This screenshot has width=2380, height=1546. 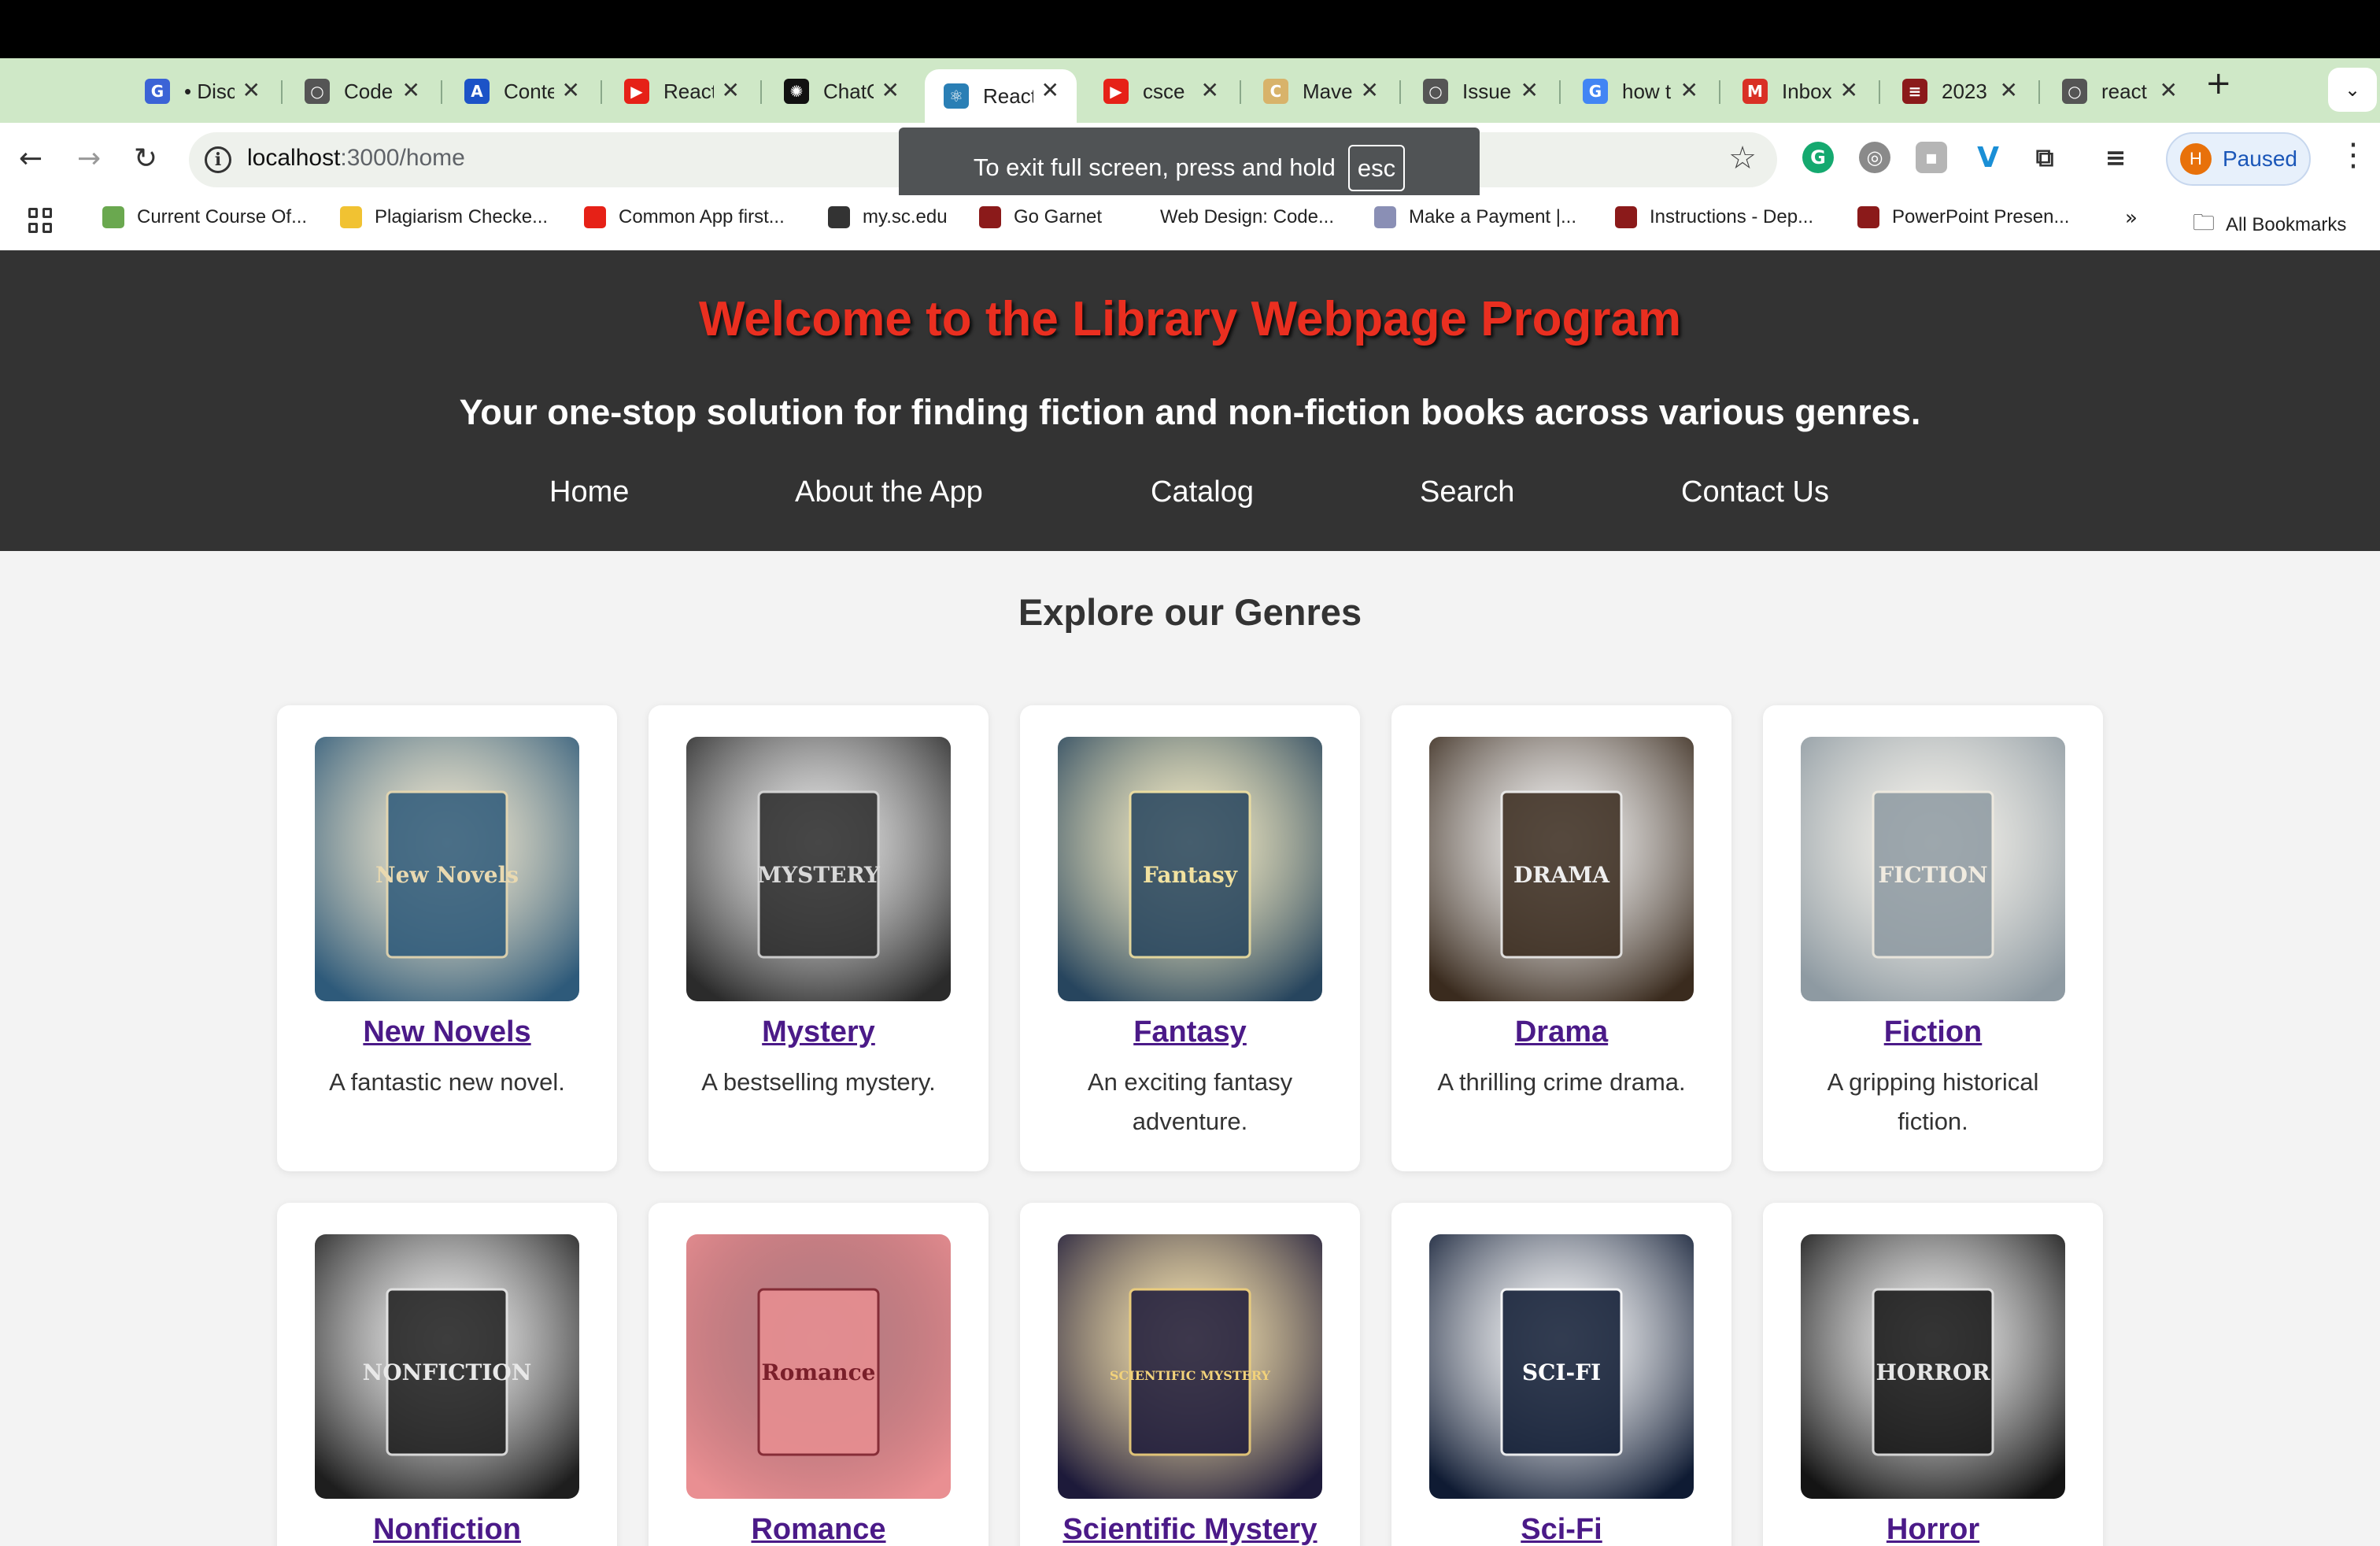 I want to click on cover-title: MYSTERY, so click(x=819, y=875).